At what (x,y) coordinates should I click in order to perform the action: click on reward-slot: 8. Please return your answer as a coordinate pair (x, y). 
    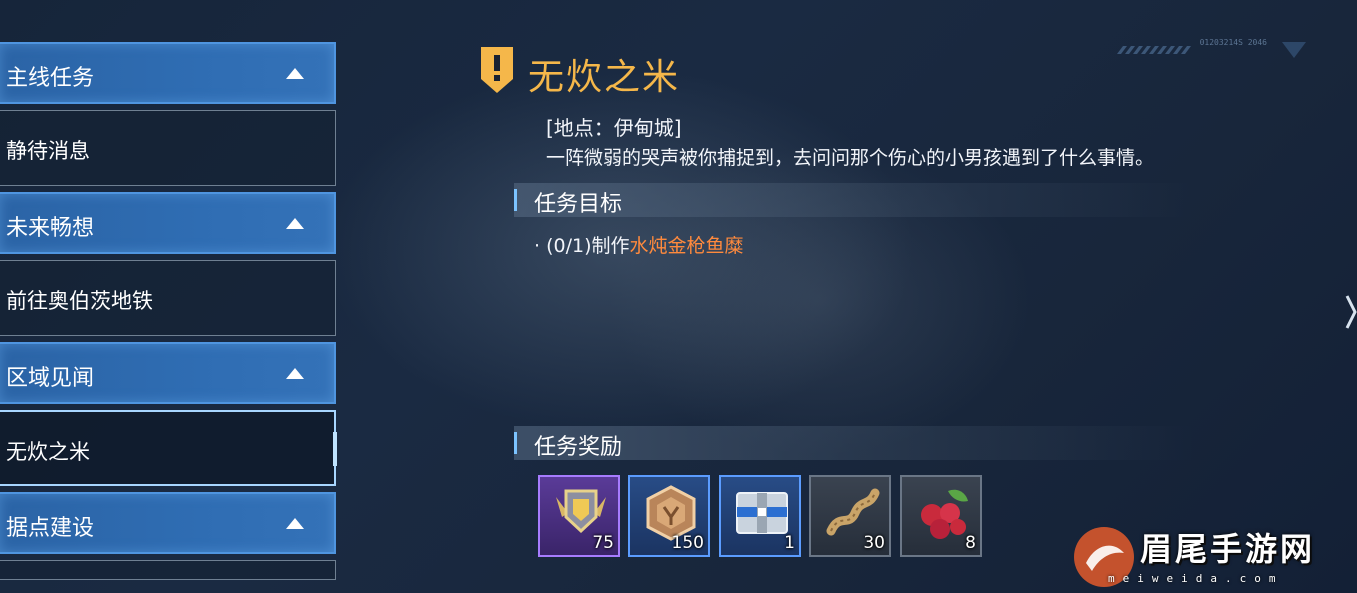
    Looking at the image, I should click on (941, 516).